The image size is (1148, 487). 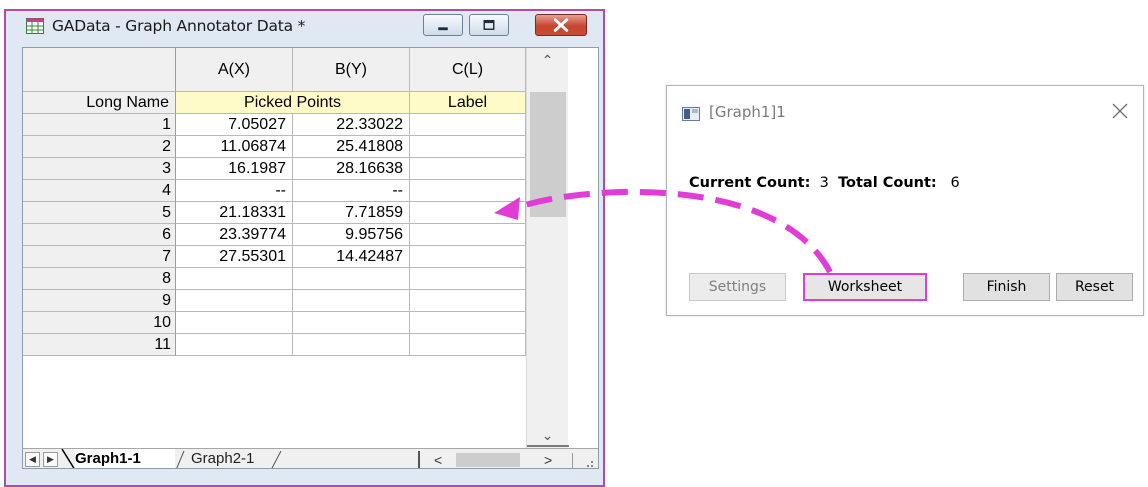 What do you see at coordinates (99, 191) in the screenshot?
I see `row-header: 4` at bounding box center [99, 191].